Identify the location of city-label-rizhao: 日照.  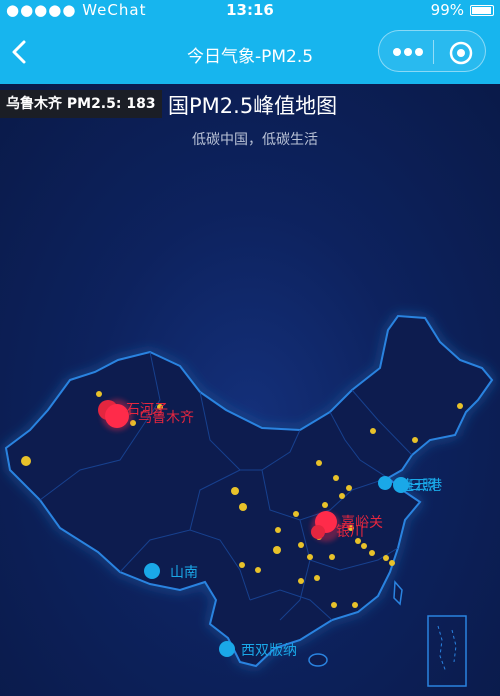
(422, 486).